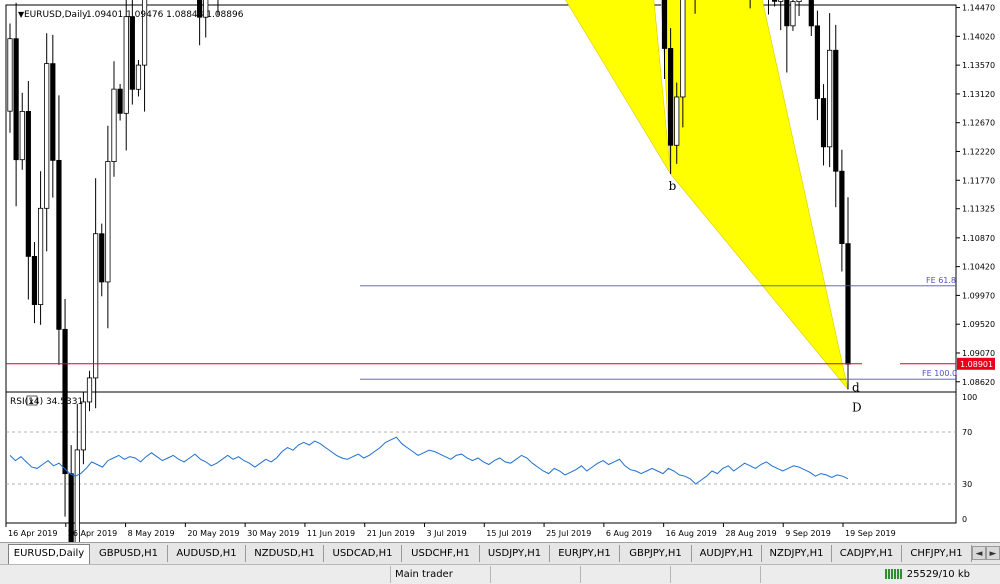 Image resolution: width=1000 pixels, height=584 pixels. Describe the element at coordinates (656, 553) in the screenshot. I see `tab-gbpjpy-h1: GBPJPY,H1` at that location.